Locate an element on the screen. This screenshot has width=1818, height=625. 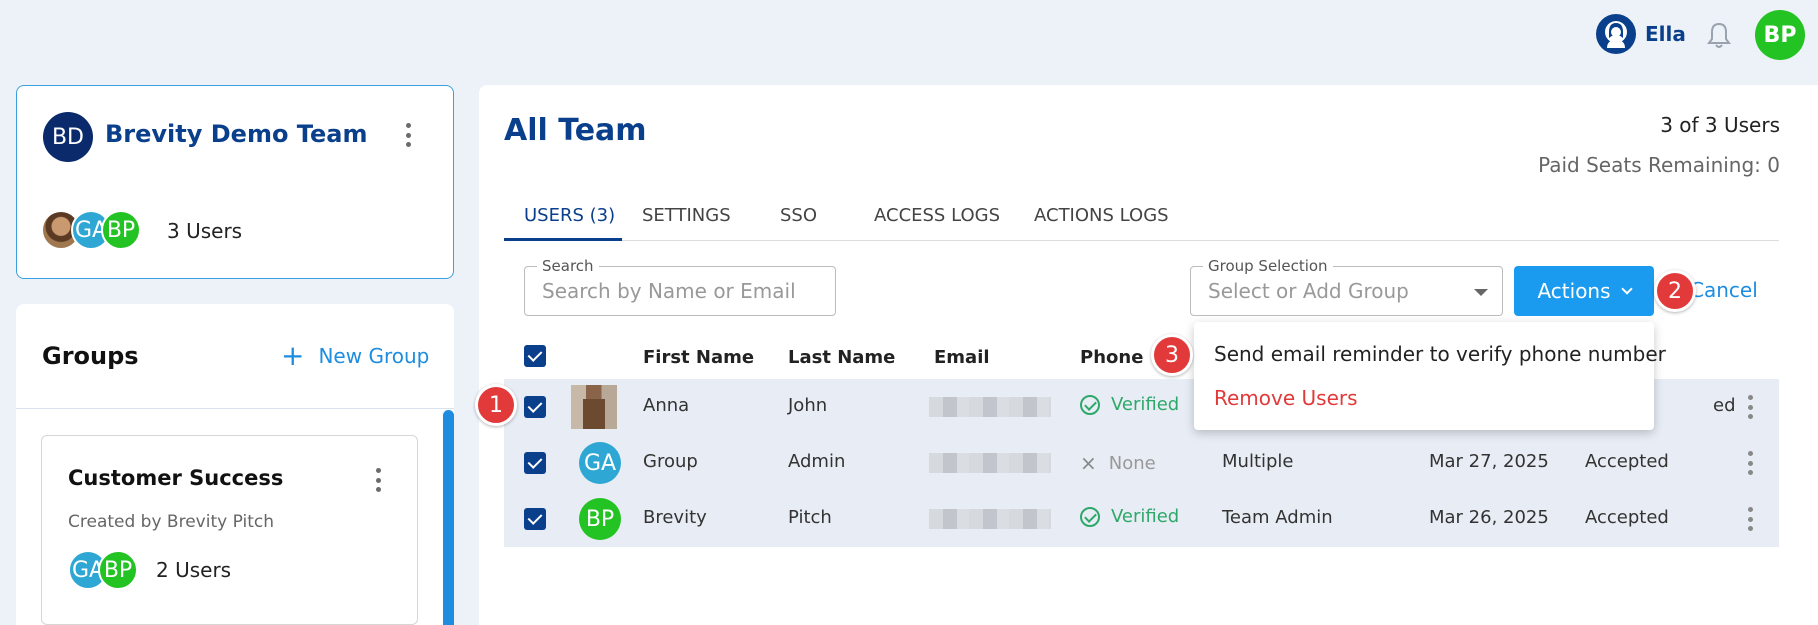
x-icon: × is located at coordinates (1088, 463).